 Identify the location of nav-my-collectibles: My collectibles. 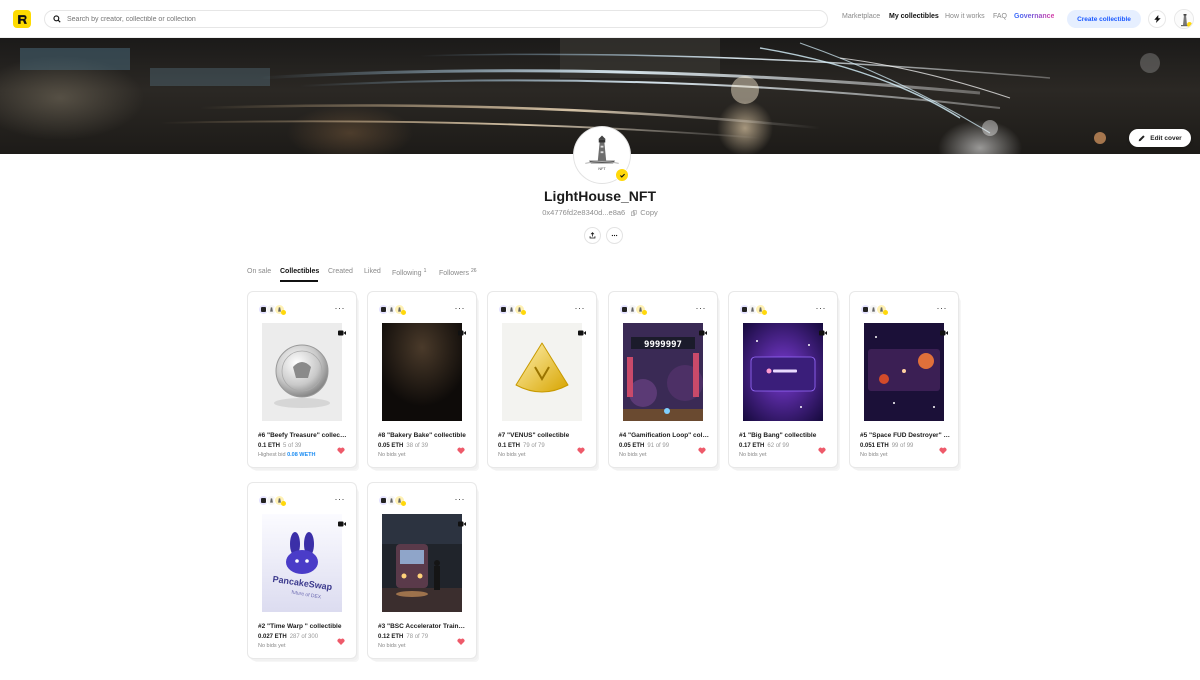
(914, 16).